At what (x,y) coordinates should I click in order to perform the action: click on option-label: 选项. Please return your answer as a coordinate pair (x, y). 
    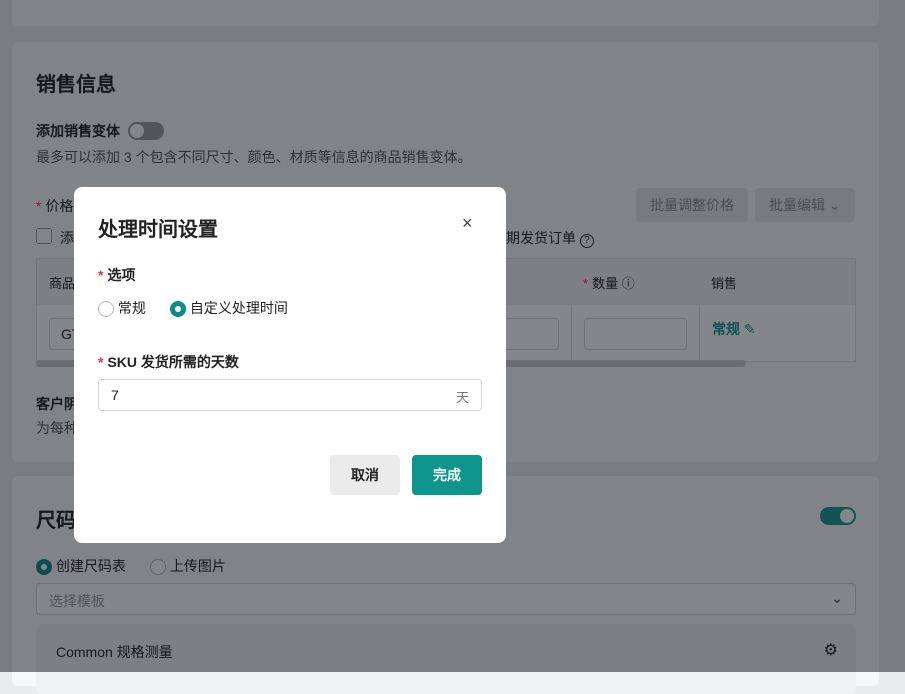
    Looking at the image, I should click on (121, 275).